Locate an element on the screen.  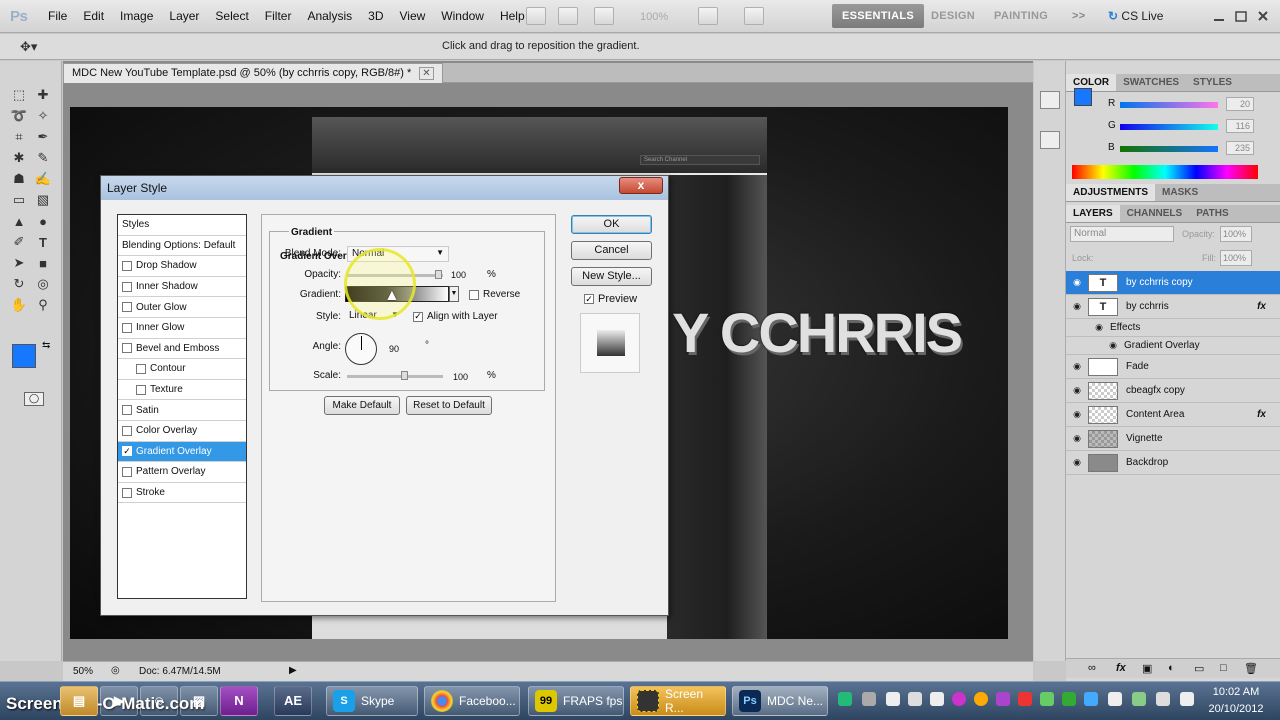
tab-styles: STYLES is located at coordinates (1212, 82).